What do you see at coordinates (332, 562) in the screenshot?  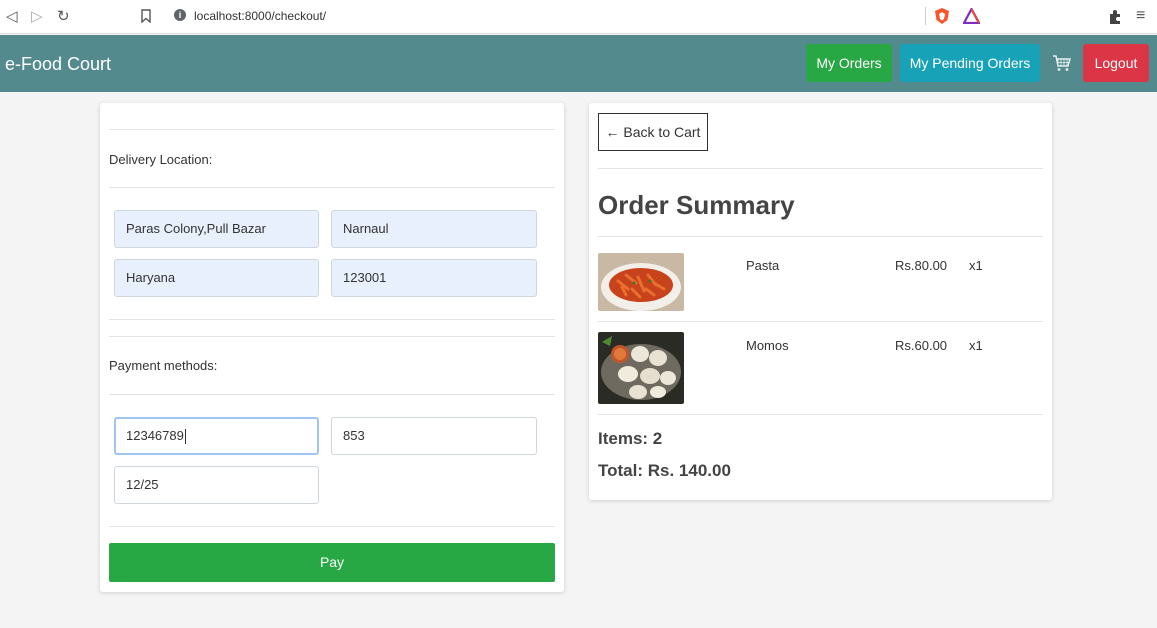 I see `pay-button: Pay` at bounding box center [332, 562].